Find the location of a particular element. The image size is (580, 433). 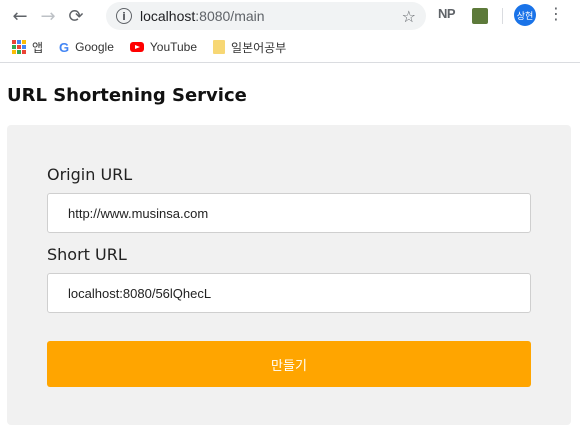

bookmark-apps: 앱 is located at coordinates (27, 47).